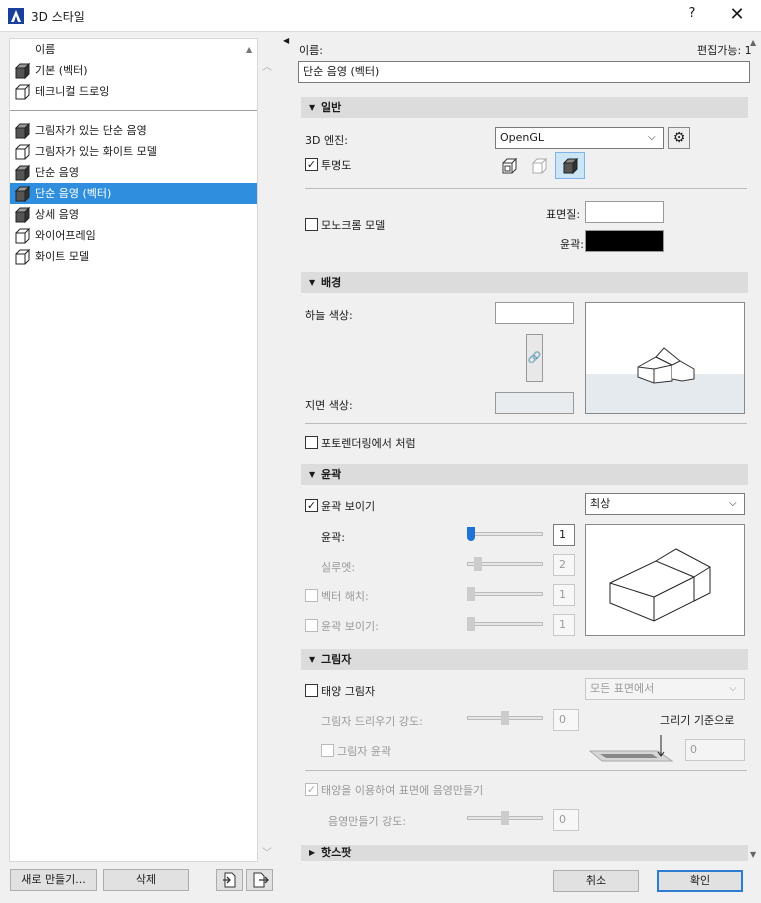  Describe the element at coordinates (311, 625) in the screenshot. I see `show-contours-2-checkbox` at that location.